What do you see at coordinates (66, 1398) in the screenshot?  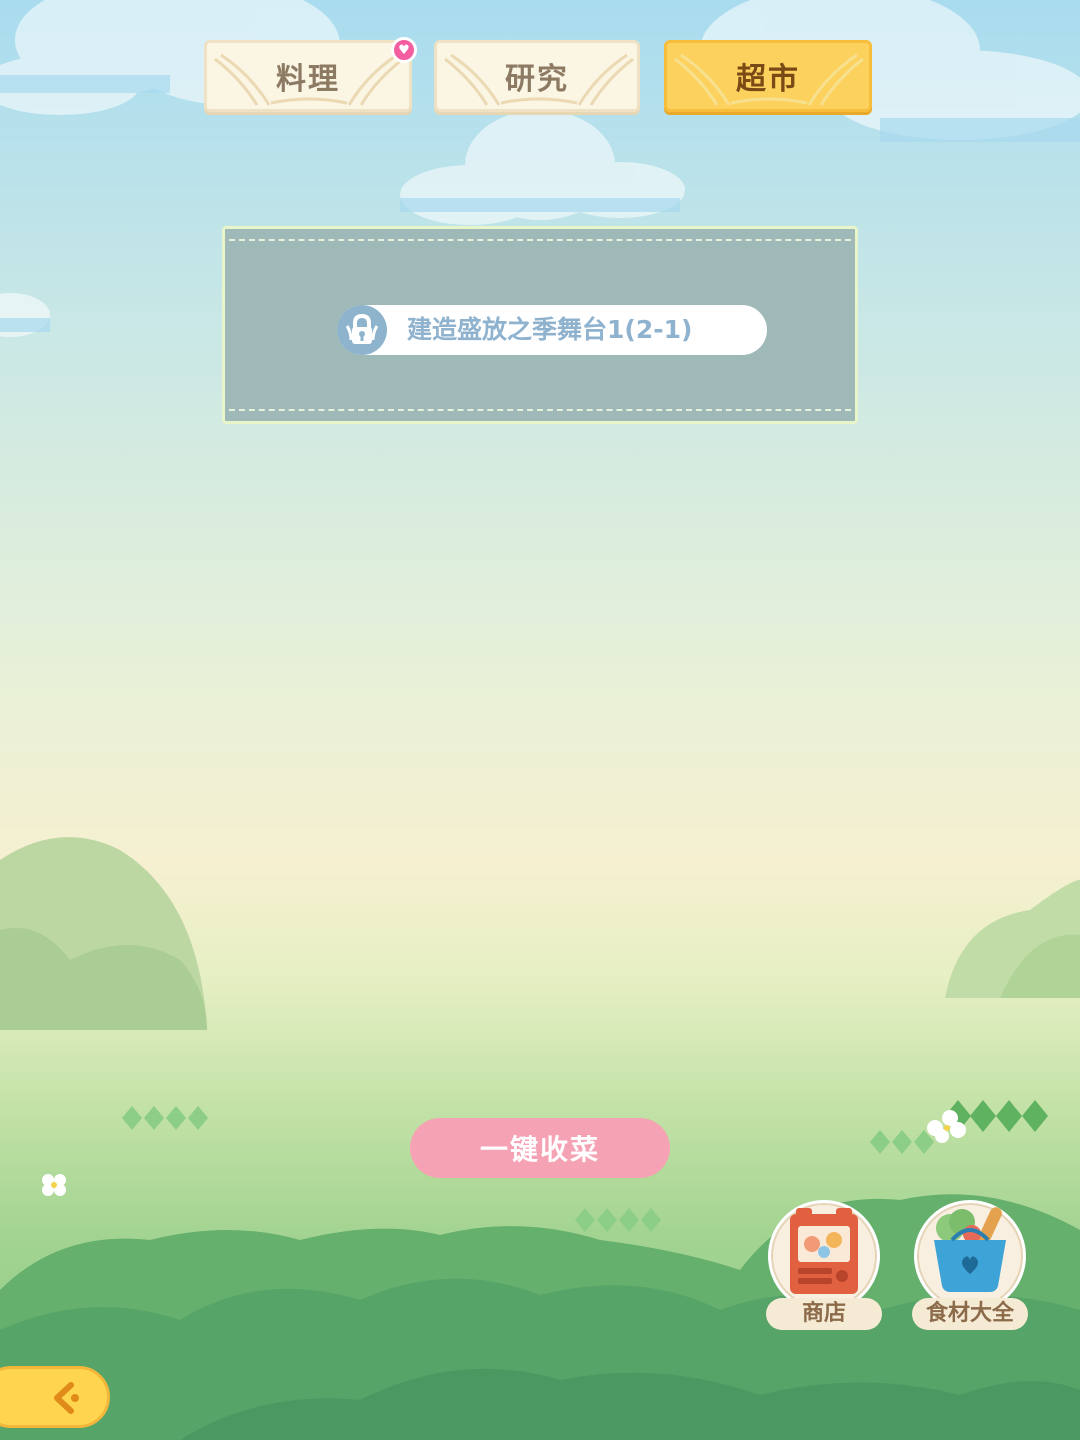 I see `back-arrow-icon` at bounding box center [66, 1398].